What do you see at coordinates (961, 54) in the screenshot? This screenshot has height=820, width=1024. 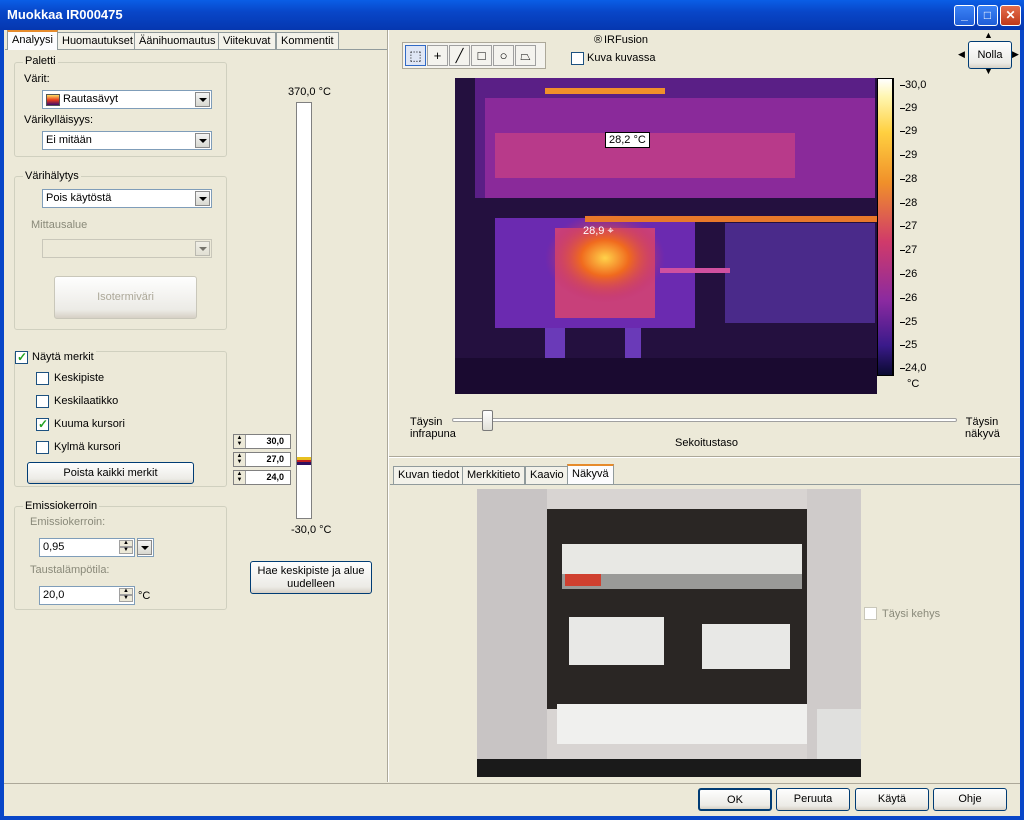 I see `pan-left-icon: ◀` at bounding box center [961, 54].